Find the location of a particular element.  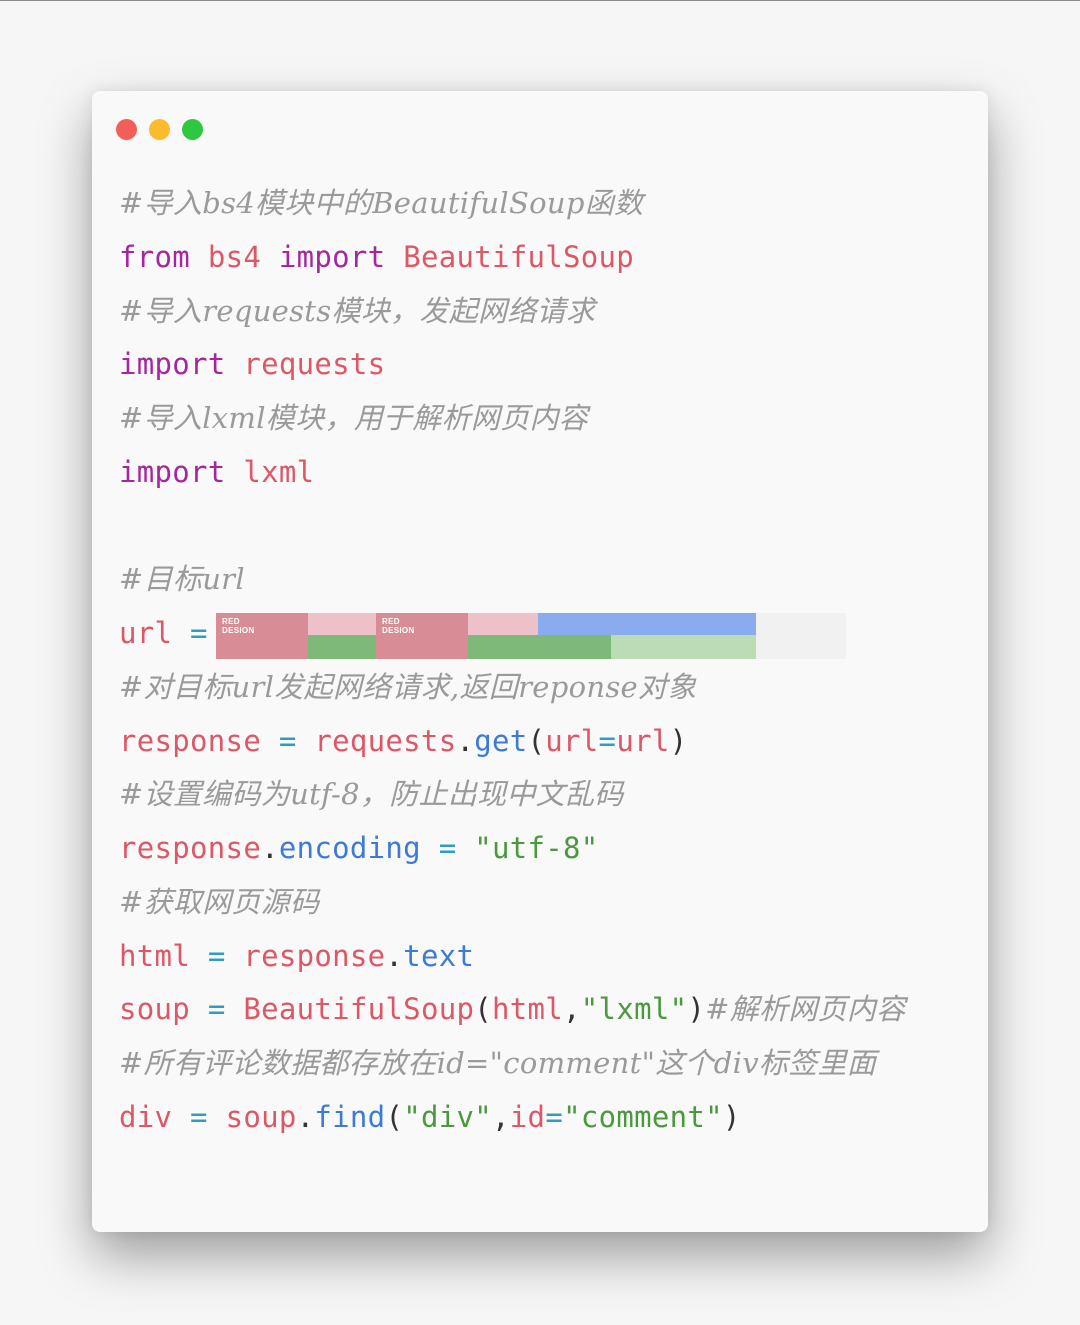

code-comment: #解析网页内容 is located at coordinates (805, 1009).